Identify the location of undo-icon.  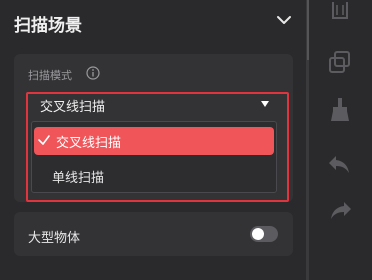
(340, 164).